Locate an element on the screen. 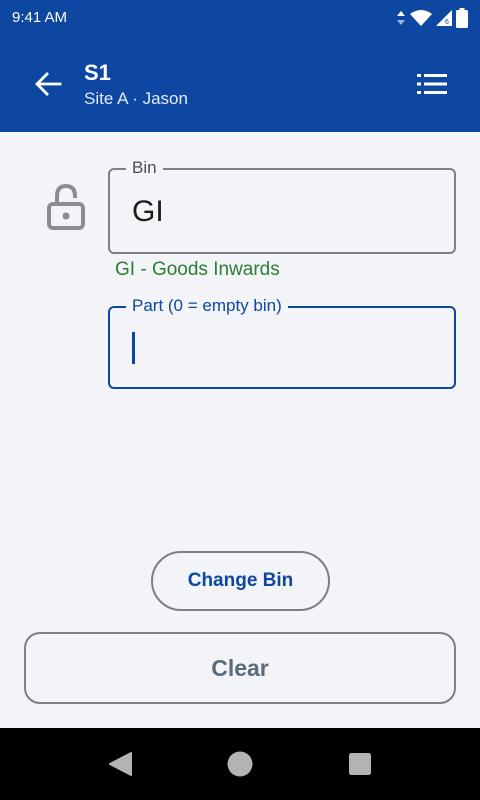 This screenshot has height=800, width=480. part-field: Part (0 = empty bin) is located at coordinates (282, 342).